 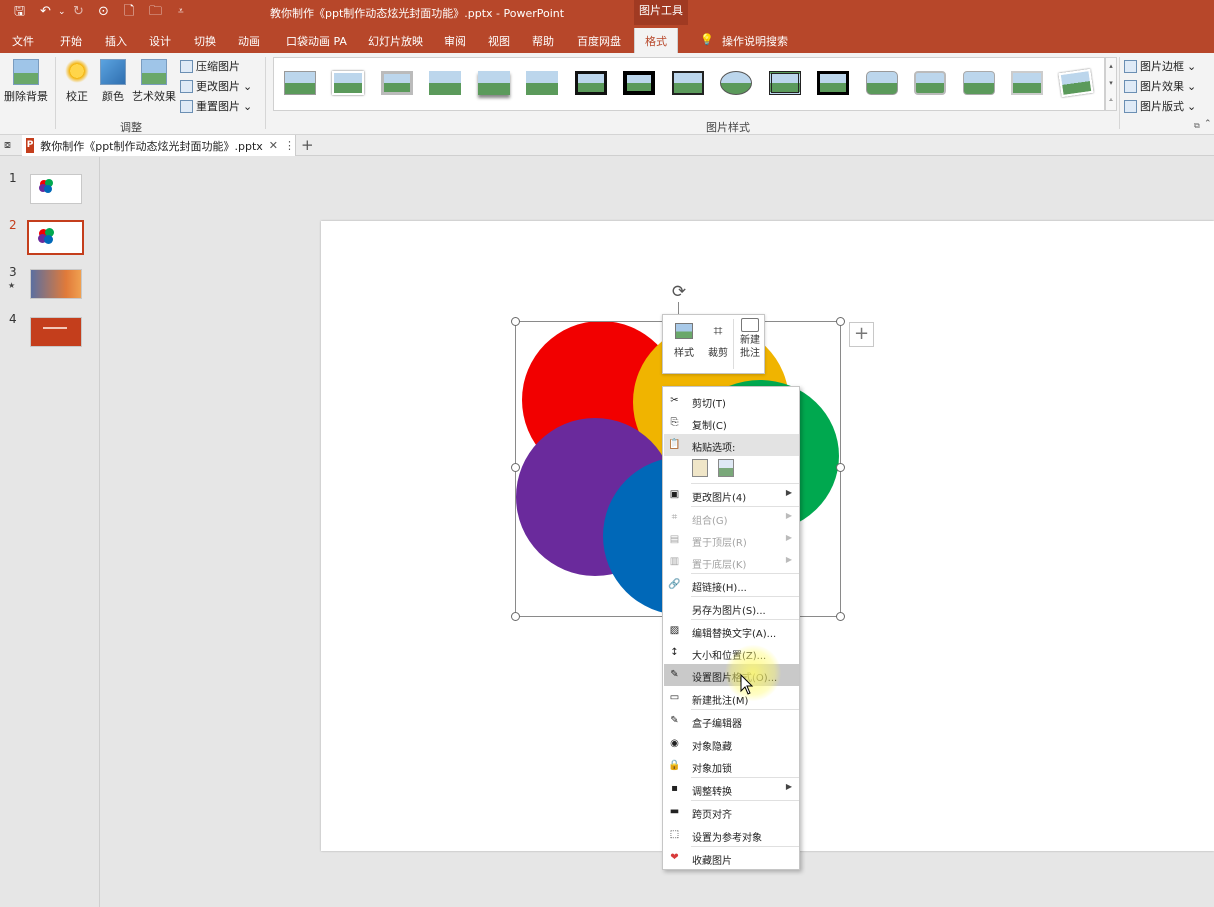 What do you see at coordinates (71, 41) in the screenshot?
I see `tab-home: 开始` at bounding box center [71, 41].